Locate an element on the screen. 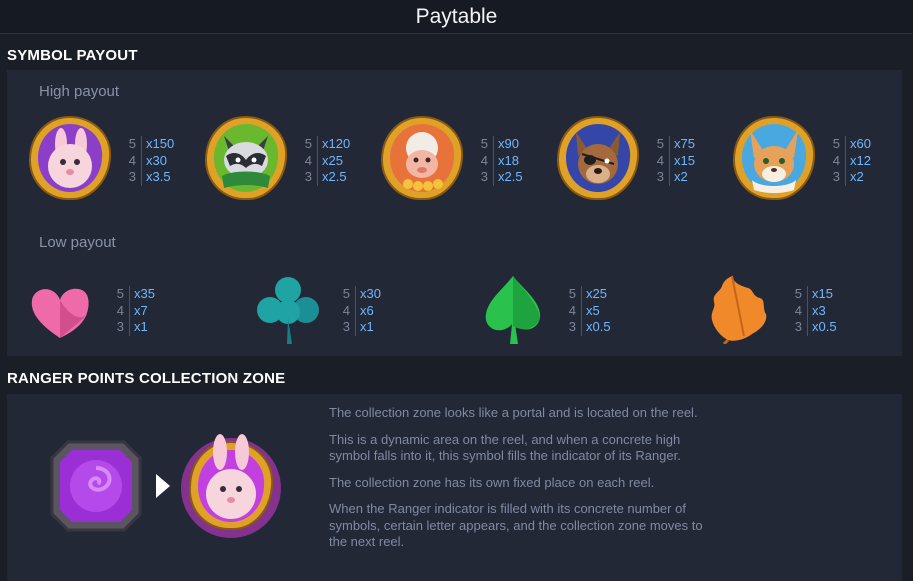 The height and width of the screenshot is (581, 913). high-symbol-5-payouts: 5 x60 4 x12 3 x2 is located at coordinates (851, 161).